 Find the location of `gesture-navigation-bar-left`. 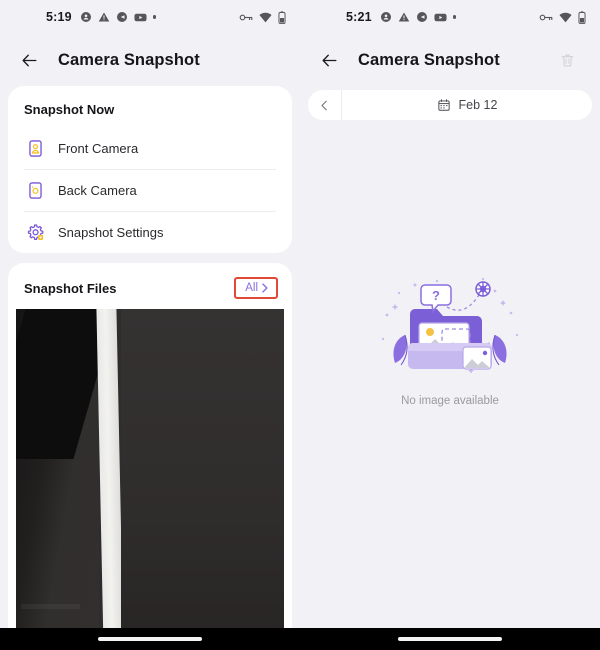

gesture-navigation-bar-left is located at coordinates (150, 639).